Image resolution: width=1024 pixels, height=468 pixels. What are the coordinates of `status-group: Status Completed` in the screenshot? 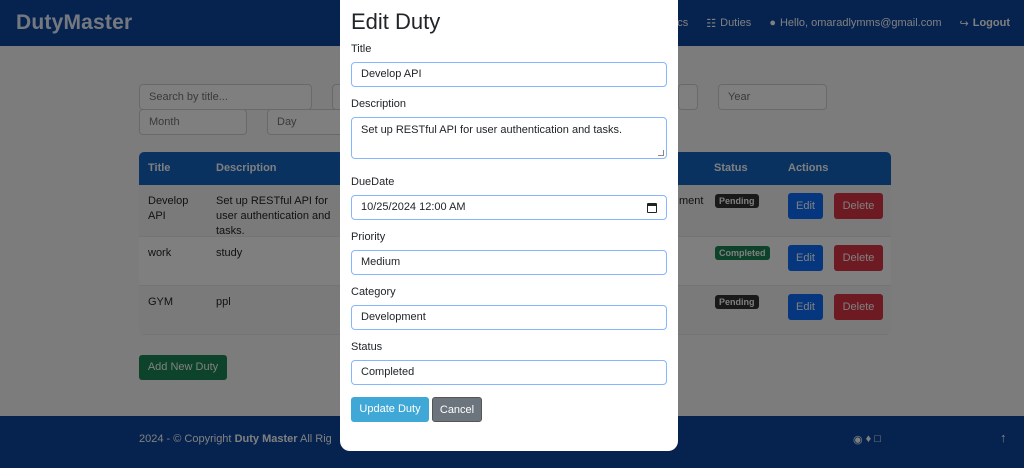 It's located at (509, 363).